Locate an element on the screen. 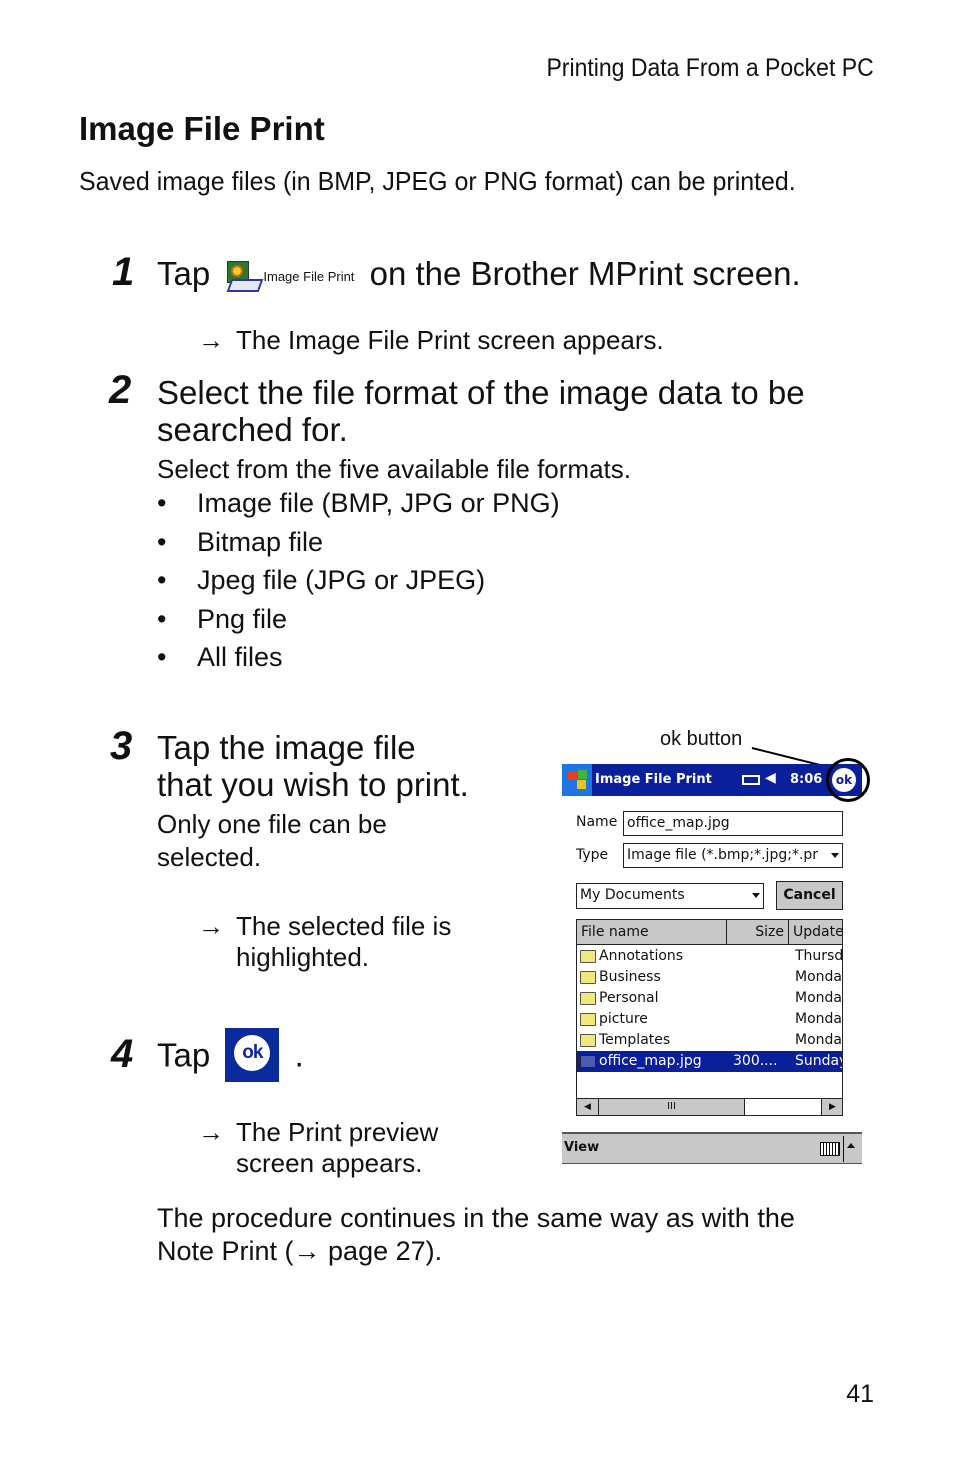  section-title: Image File Print is located at coordinates (202, 128).